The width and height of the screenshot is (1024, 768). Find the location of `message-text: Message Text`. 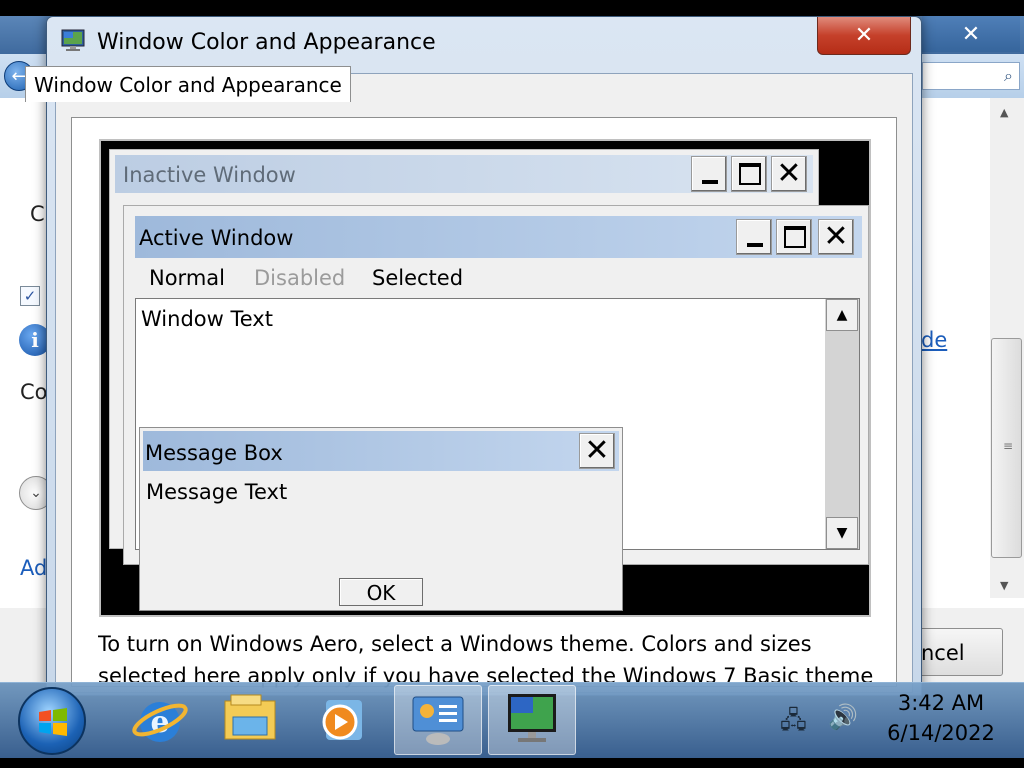

message-text: Message Text is located at coordinates (217, 492).